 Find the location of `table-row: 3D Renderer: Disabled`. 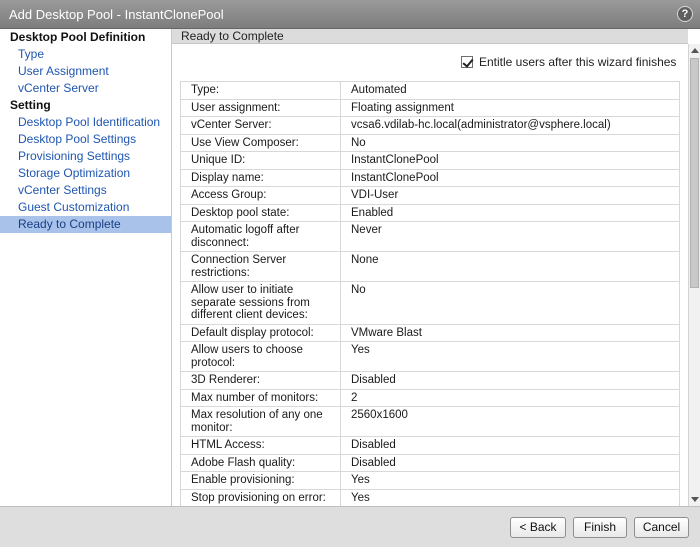

table-row: 3D Renderer: Disabled is located at coordinates (430, 380).